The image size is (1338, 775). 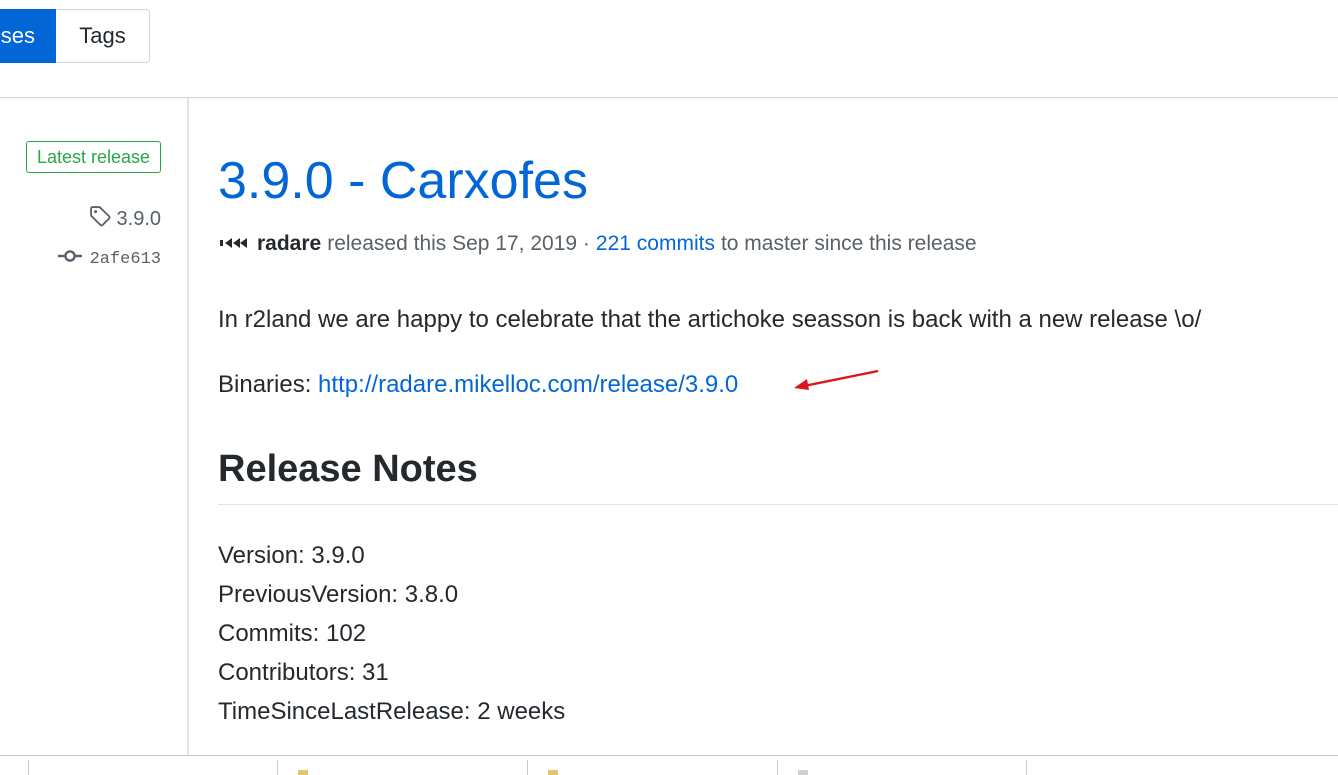 What do you see at coordinates (289, 244) in the screenshot?
I see `author-name: radare` at bounding box center [289, 244].